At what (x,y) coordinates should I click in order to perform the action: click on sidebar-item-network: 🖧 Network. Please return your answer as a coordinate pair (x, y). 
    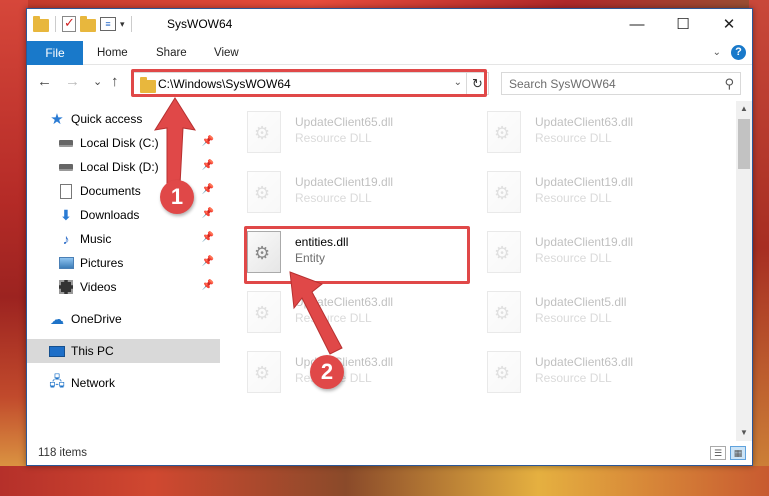
    Looking at the image, I should click on (123, 383).